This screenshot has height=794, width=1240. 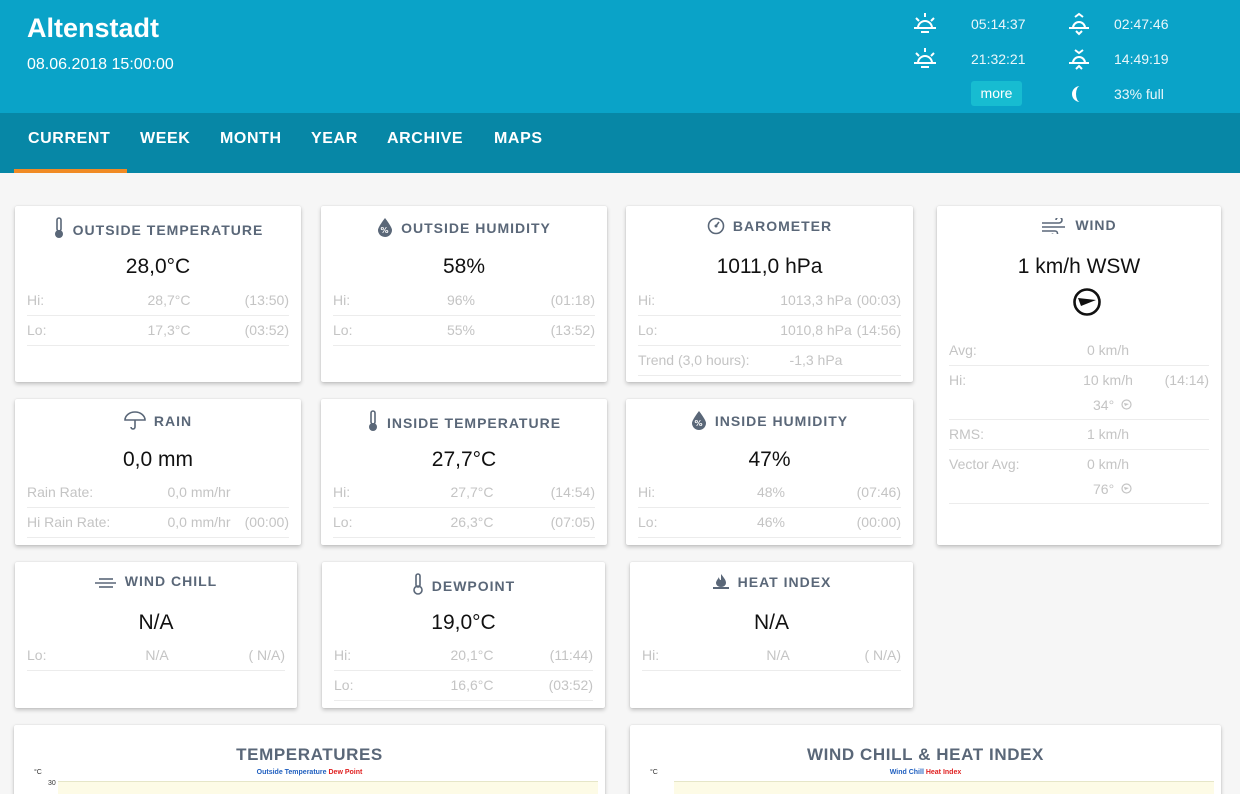 What do you see at coordinates (771, 492) in the screenshot?
I see `stat-value: 48%` at bounding box center [771, 492].